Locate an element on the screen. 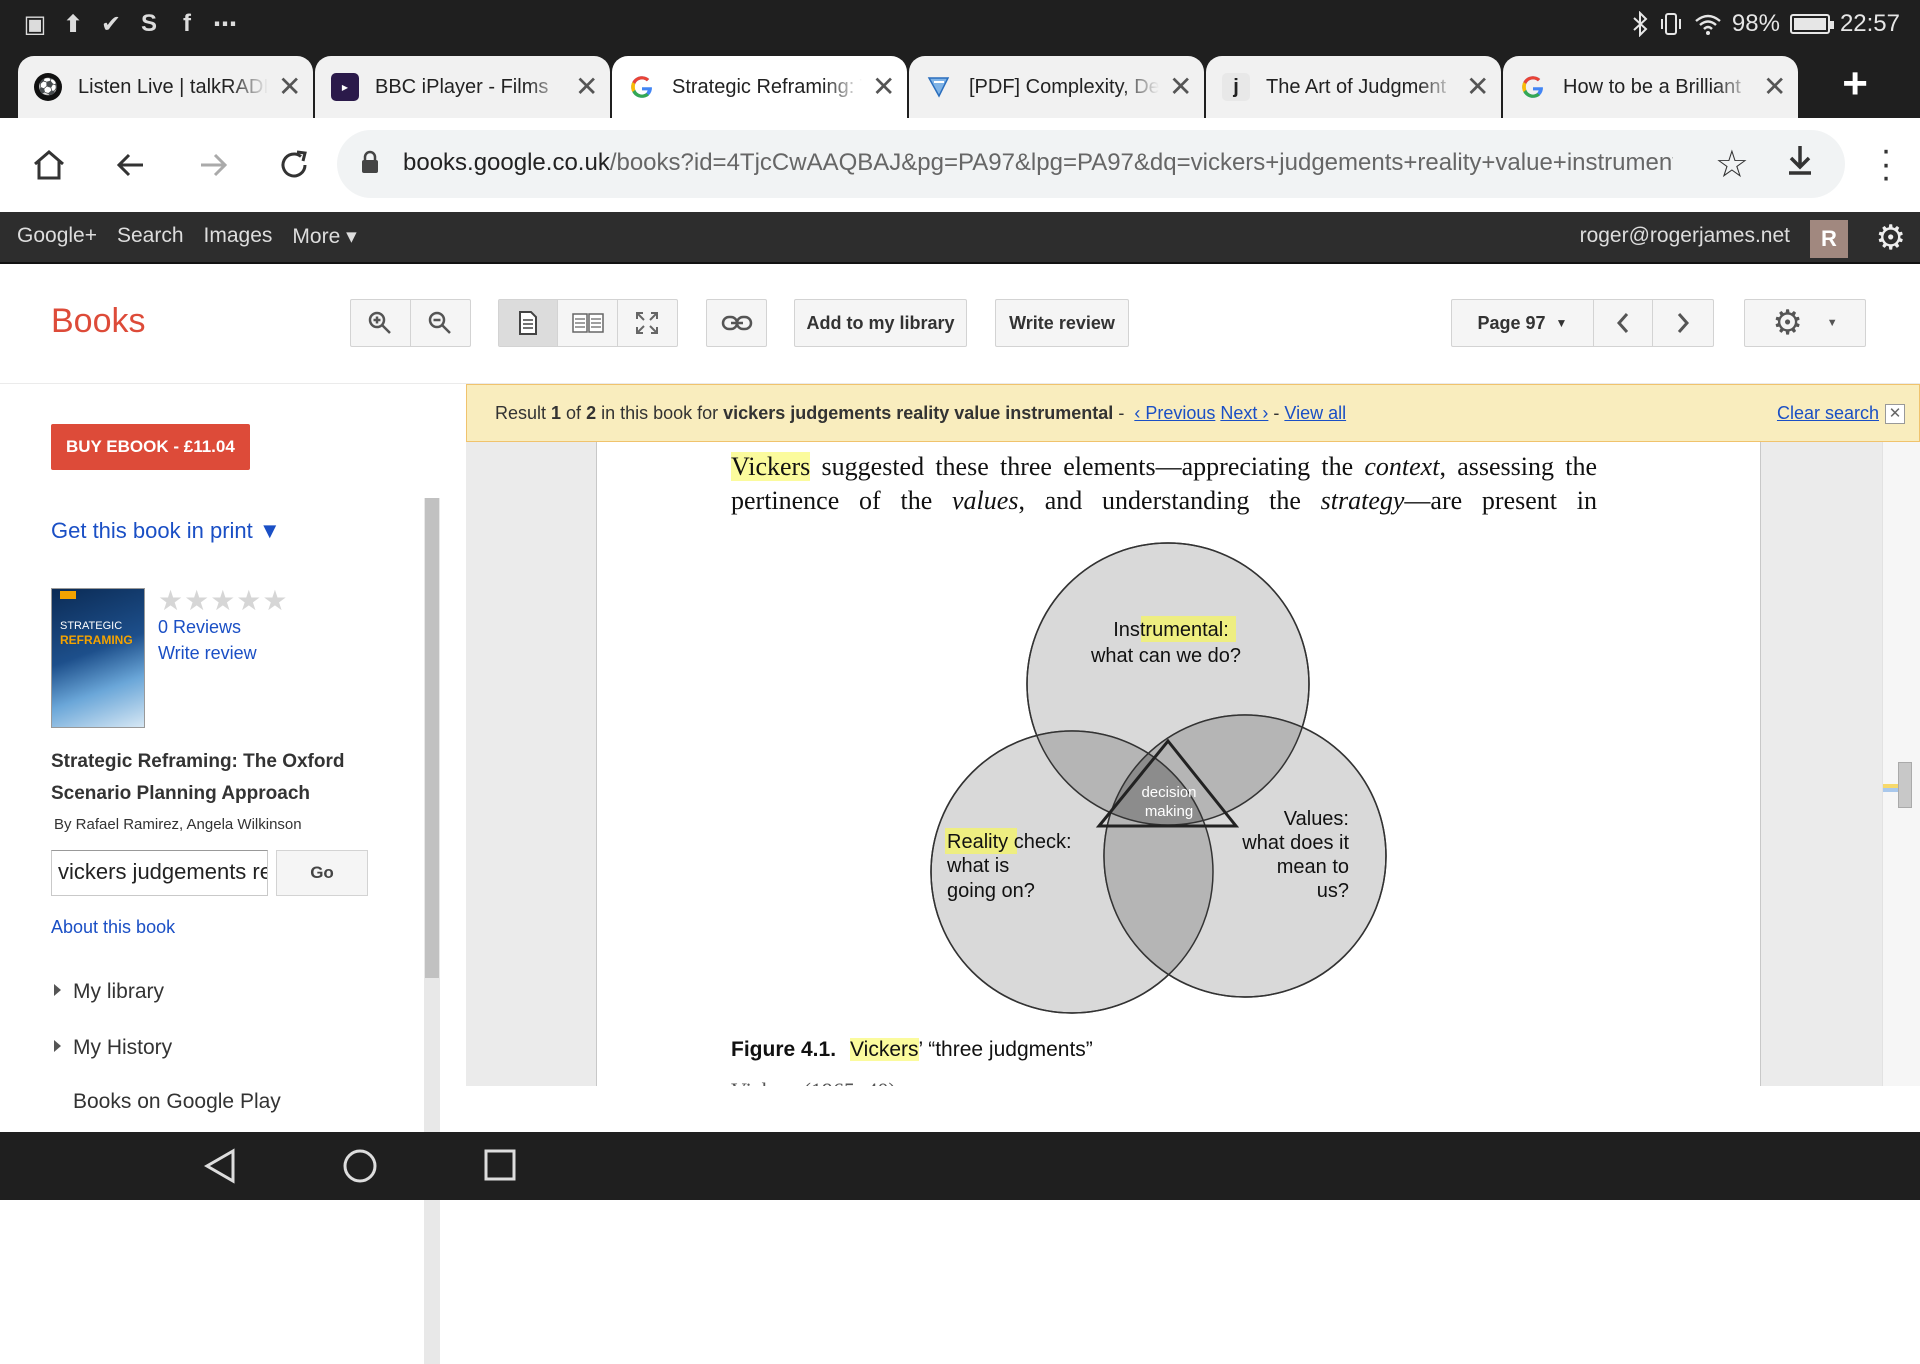  svg-text: Instrumental: is located at coordinates (1171, 630).